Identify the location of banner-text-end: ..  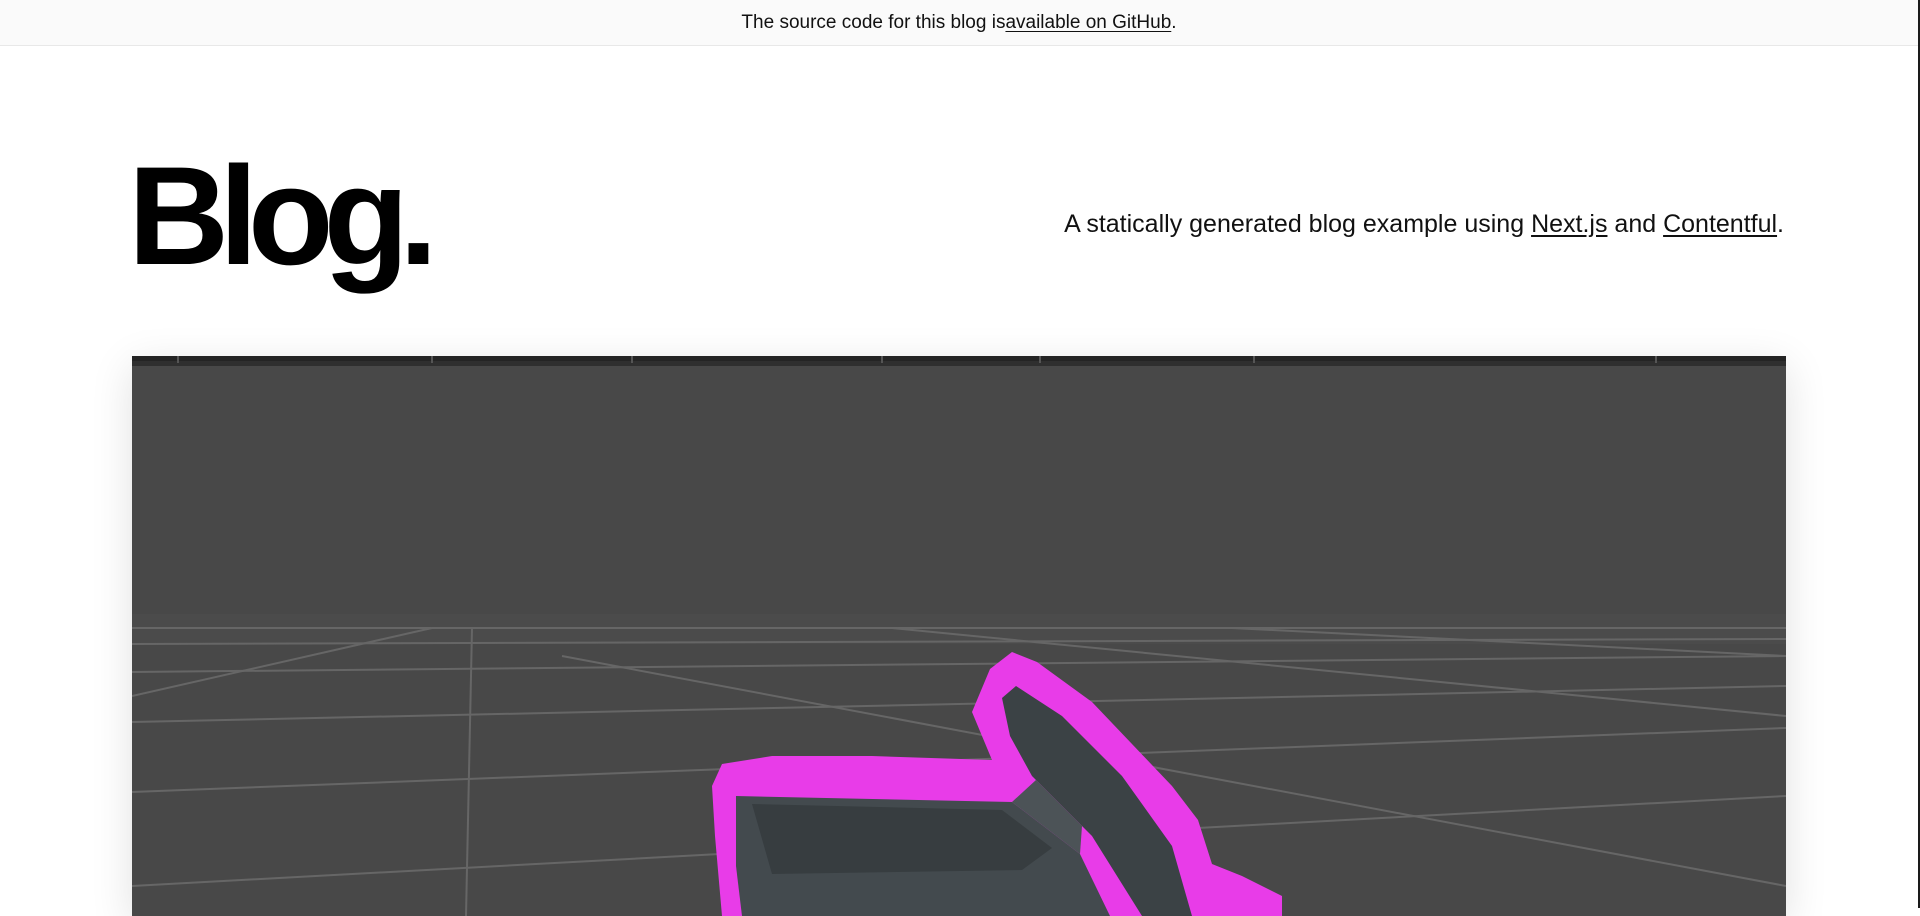
(1174, 22).